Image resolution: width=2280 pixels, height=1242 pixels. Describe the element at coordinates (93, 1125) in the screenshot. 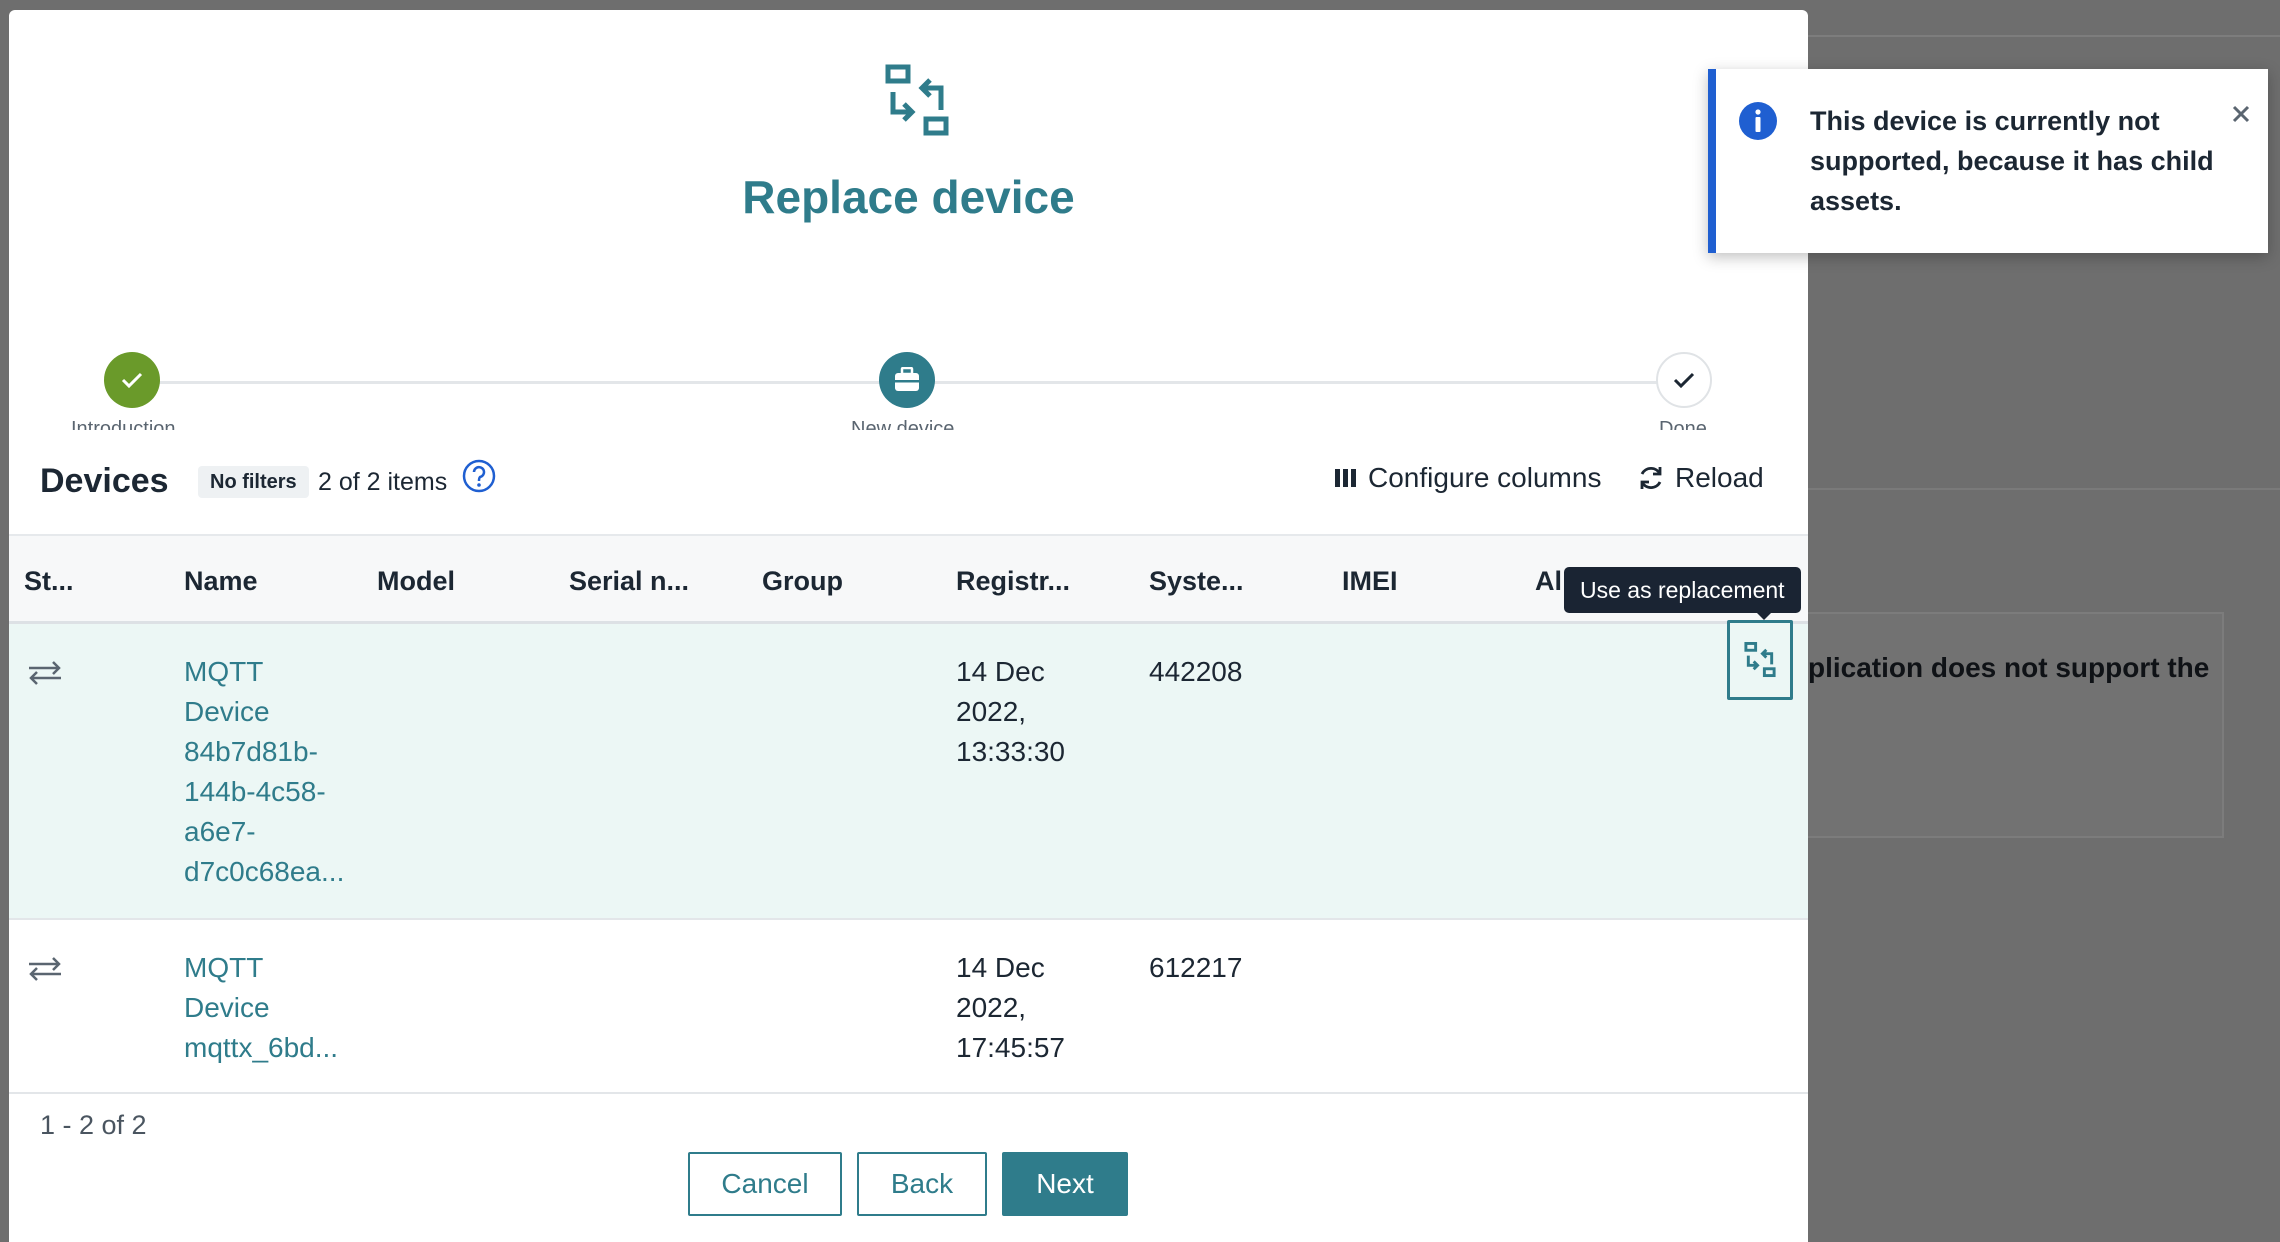

I see `pagination-info: 1 - 2 of 2` at that location.